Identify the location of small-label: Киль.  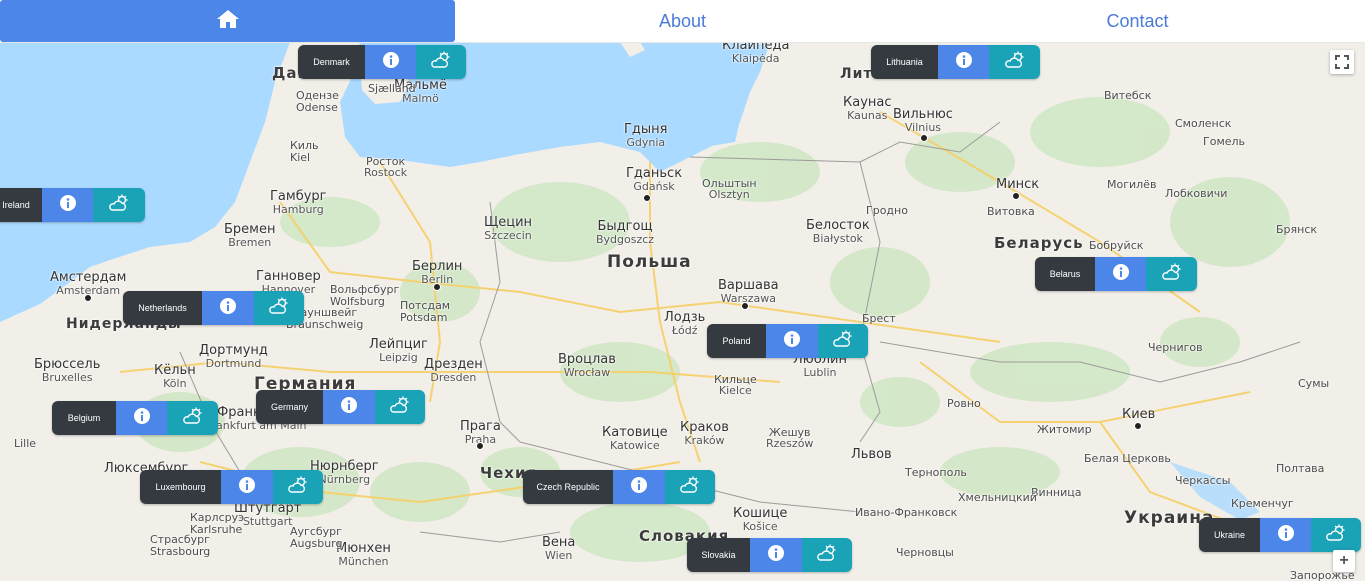
(304, 145).